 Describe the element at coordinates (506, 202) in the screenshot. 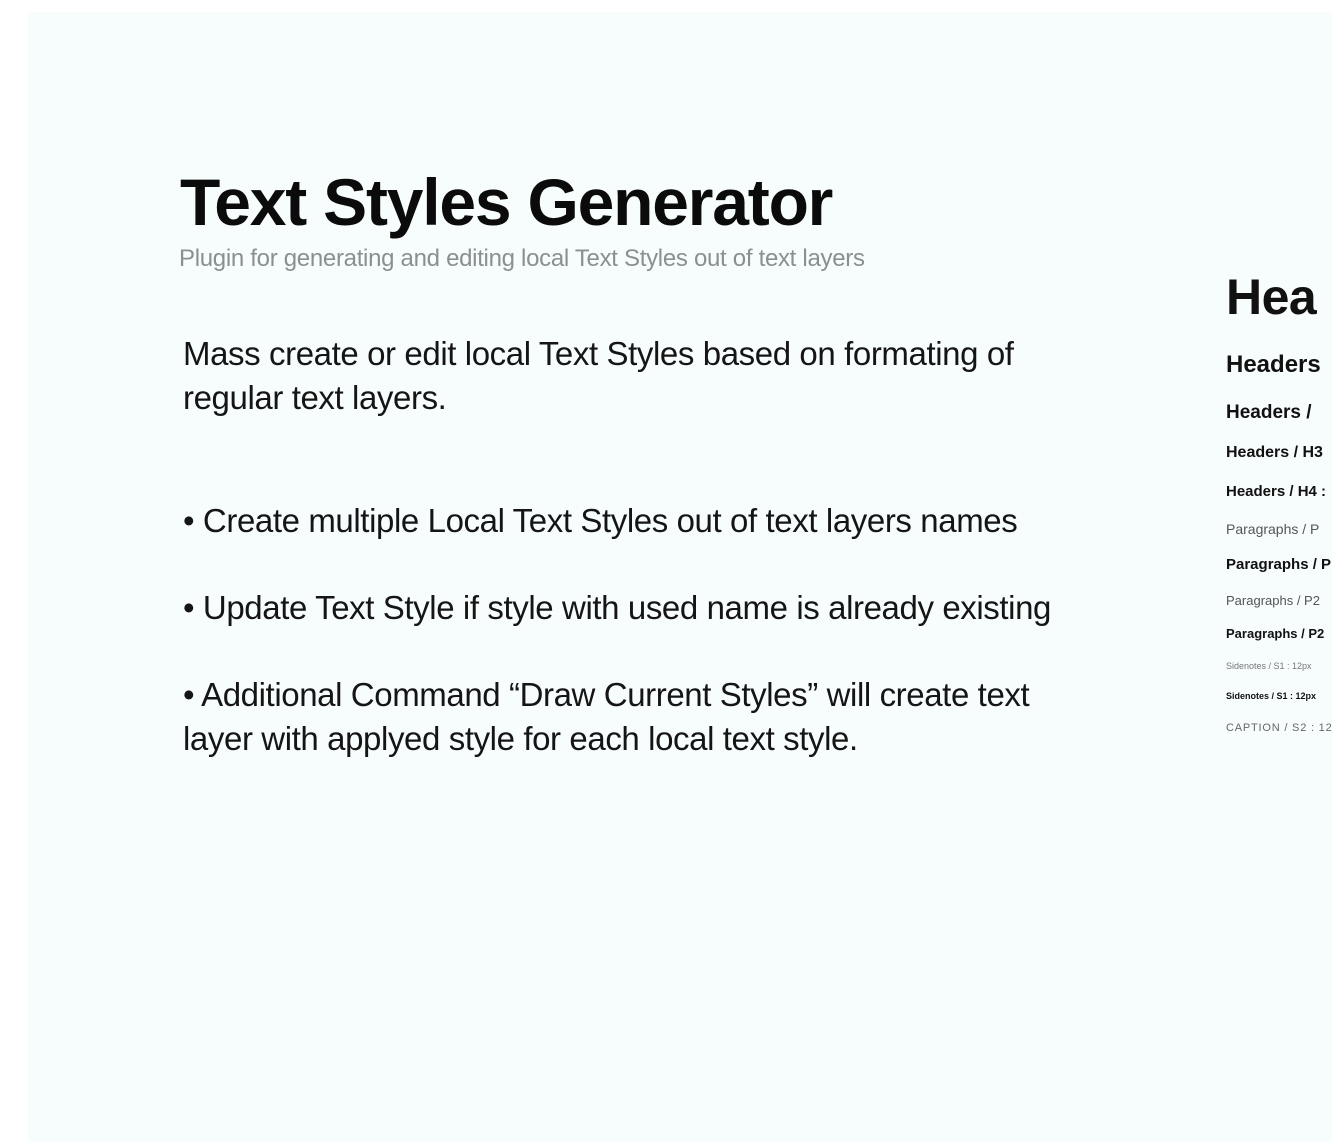

I see `page-title: Text Styles Generator` at that location.